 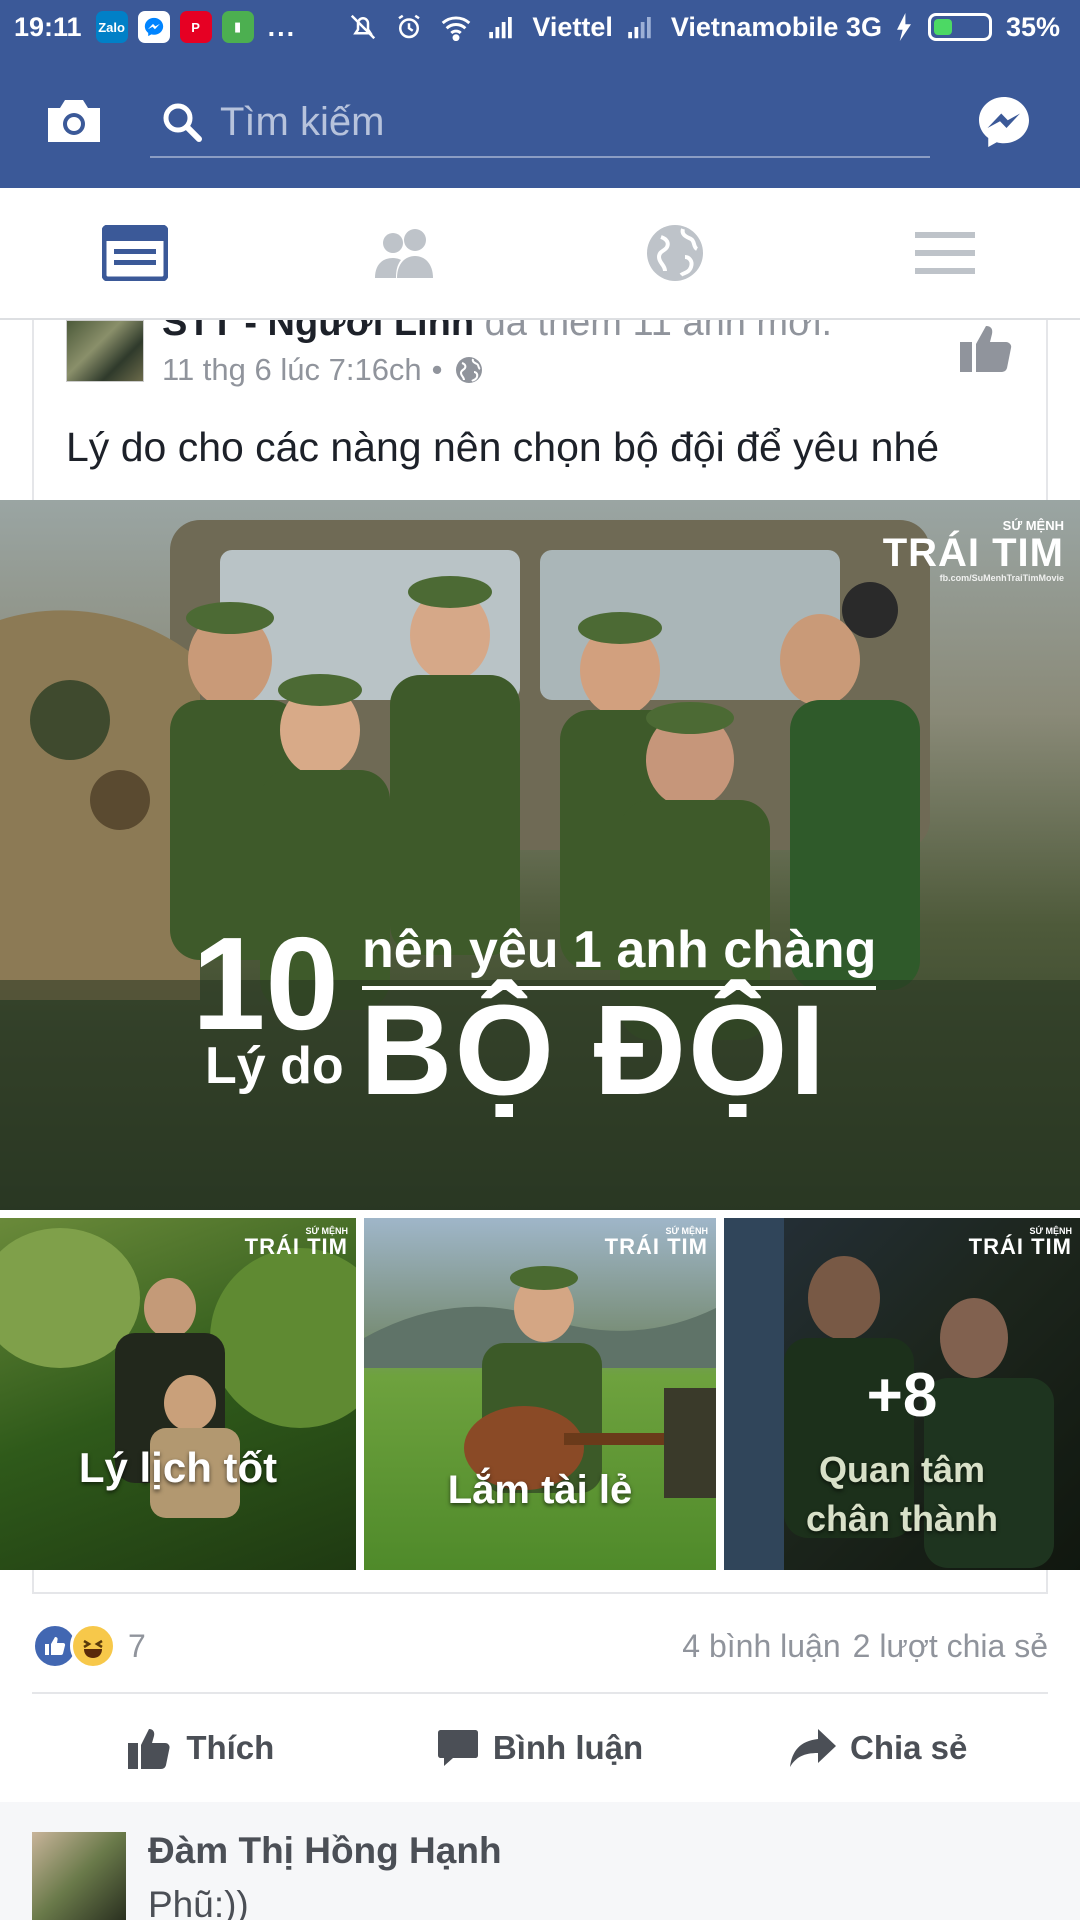 I want to click on menu-icon, so click(x=945, y=253).